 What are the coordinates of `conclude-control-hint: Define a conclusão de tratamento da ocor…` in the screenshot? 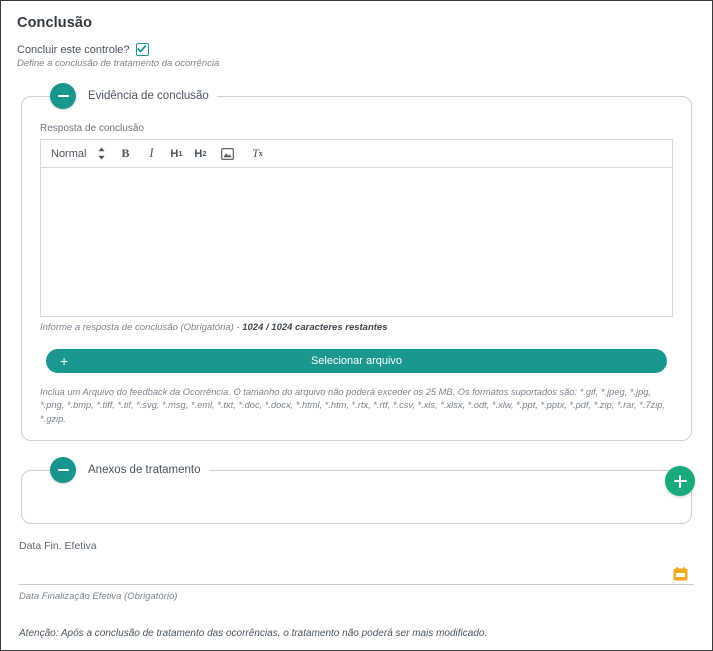 It's located at (118, 63).